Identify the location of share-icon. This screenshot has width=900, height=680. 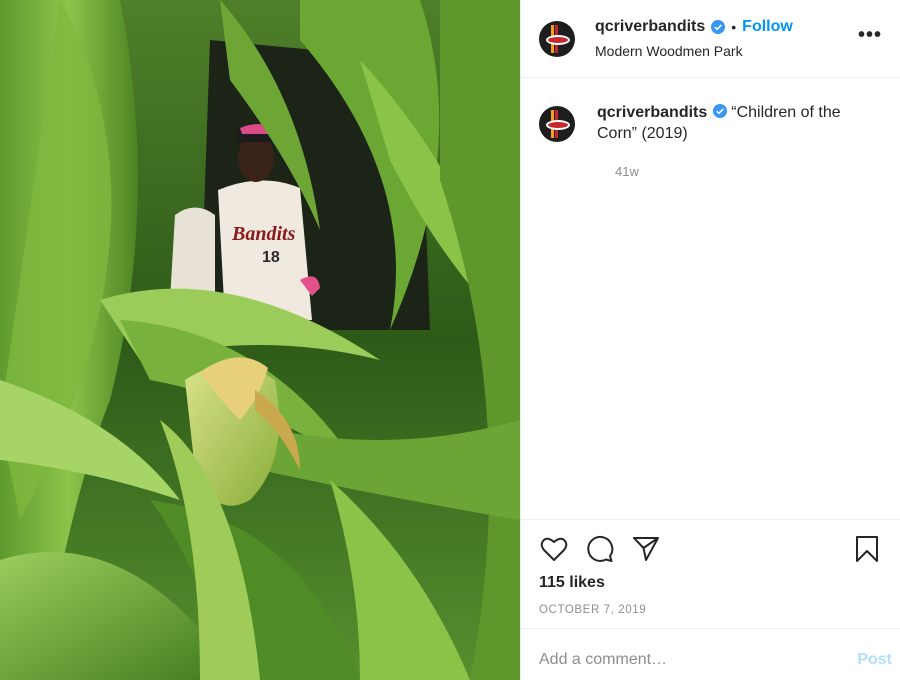
(646, 549).